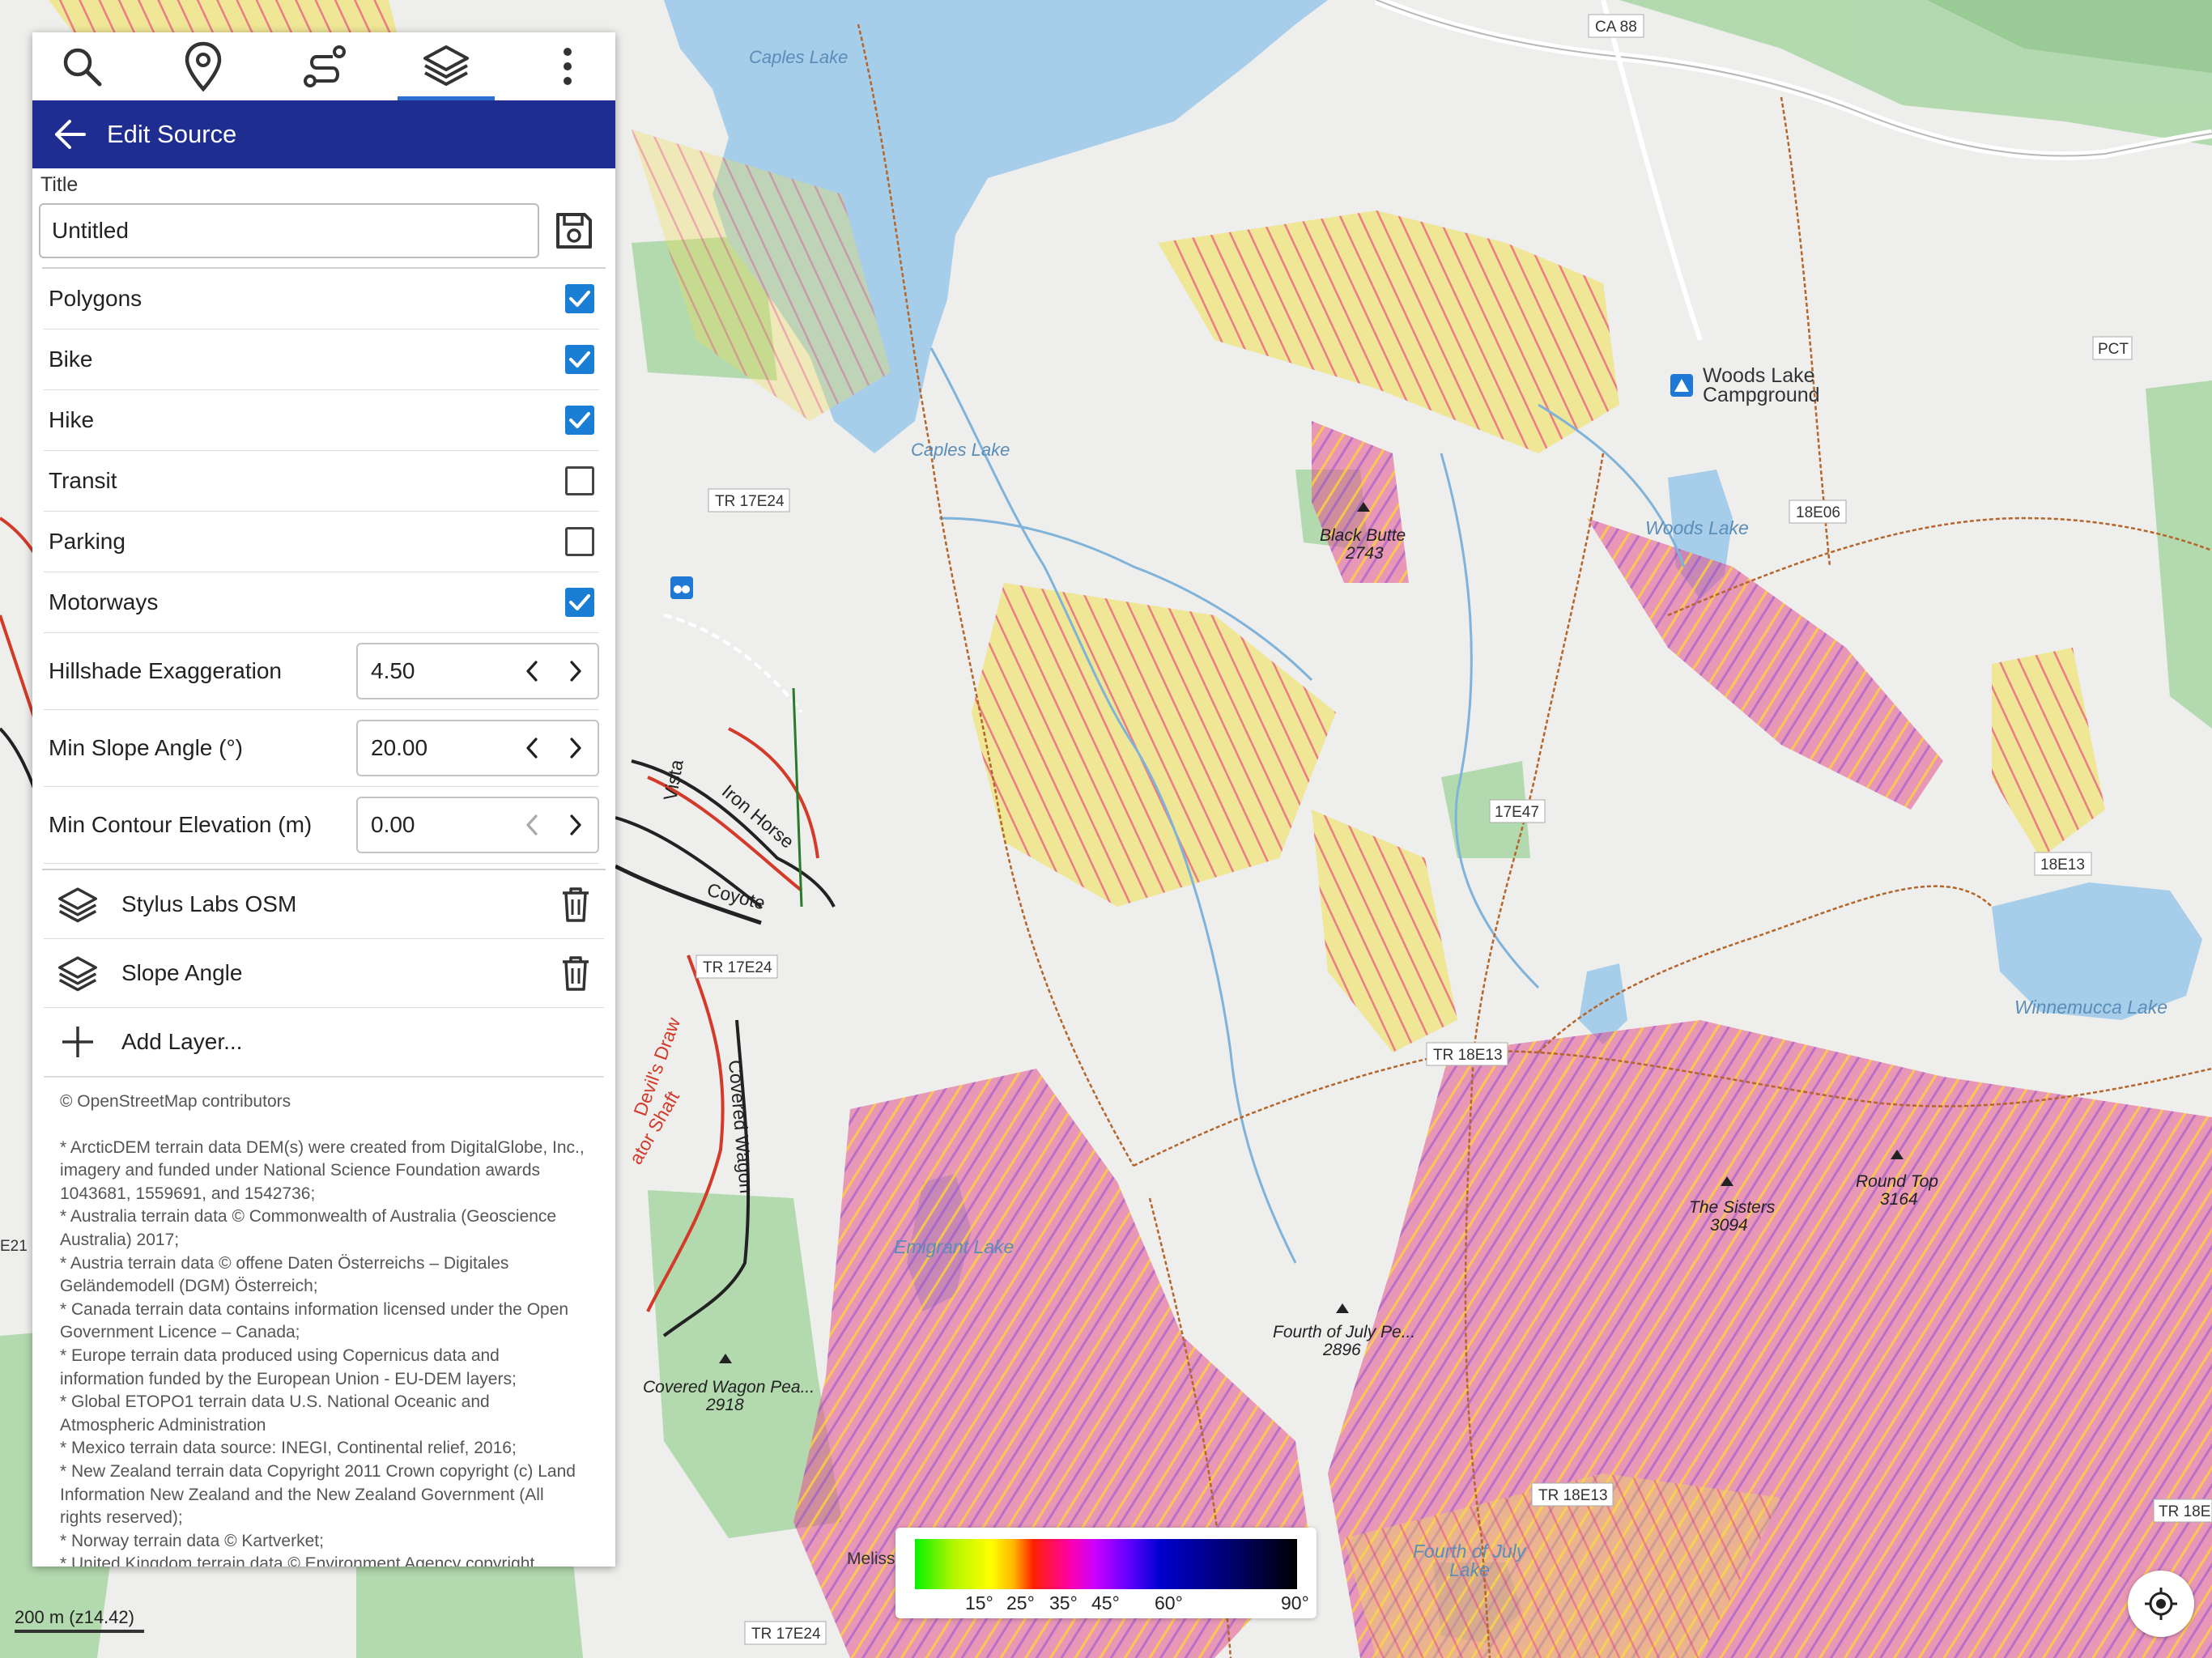 The height and width of the screenshot is (1658, 2212). I want to click on checkbox-bike, so click(580, 359).